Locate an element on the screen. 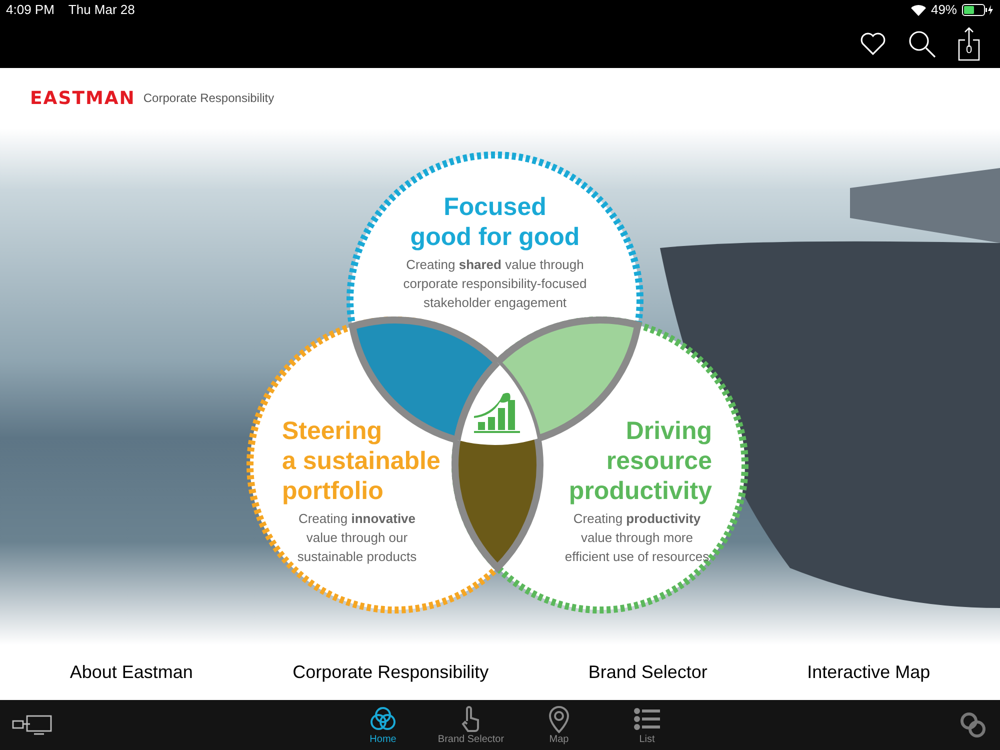 The height and width of the screenshot is (750, 1000). battery-icon is located at coordinates (978, 10).